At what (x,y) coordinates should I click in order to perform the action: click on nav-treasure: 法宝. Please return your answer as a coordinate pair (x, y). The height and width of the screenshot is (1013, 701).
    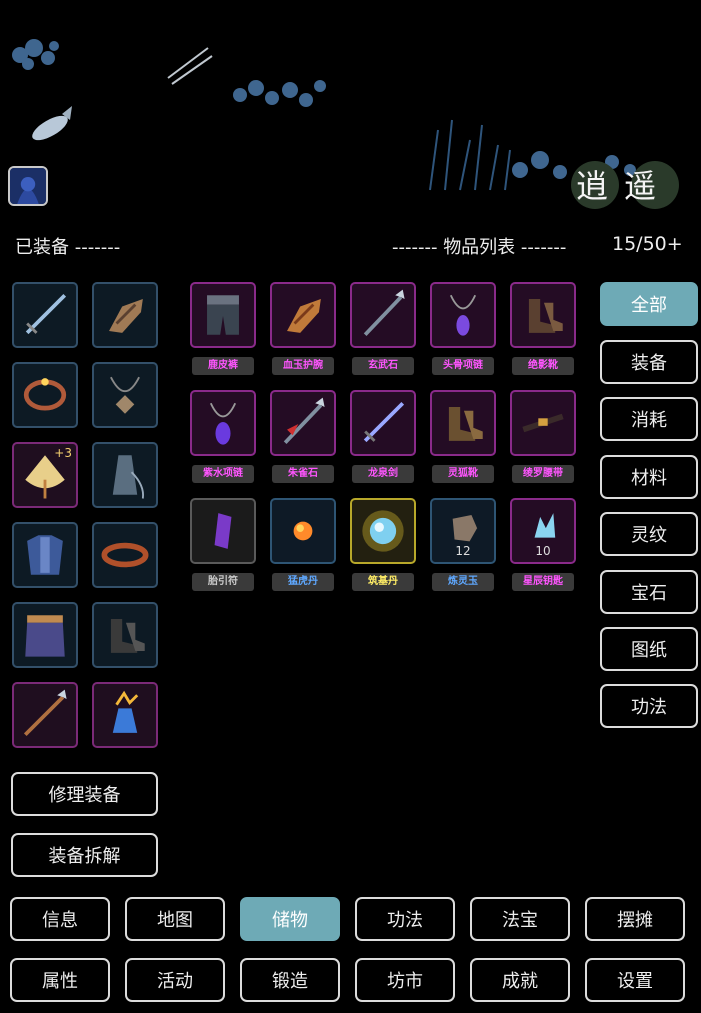
    Looking at the image, I should click on (520, 919).